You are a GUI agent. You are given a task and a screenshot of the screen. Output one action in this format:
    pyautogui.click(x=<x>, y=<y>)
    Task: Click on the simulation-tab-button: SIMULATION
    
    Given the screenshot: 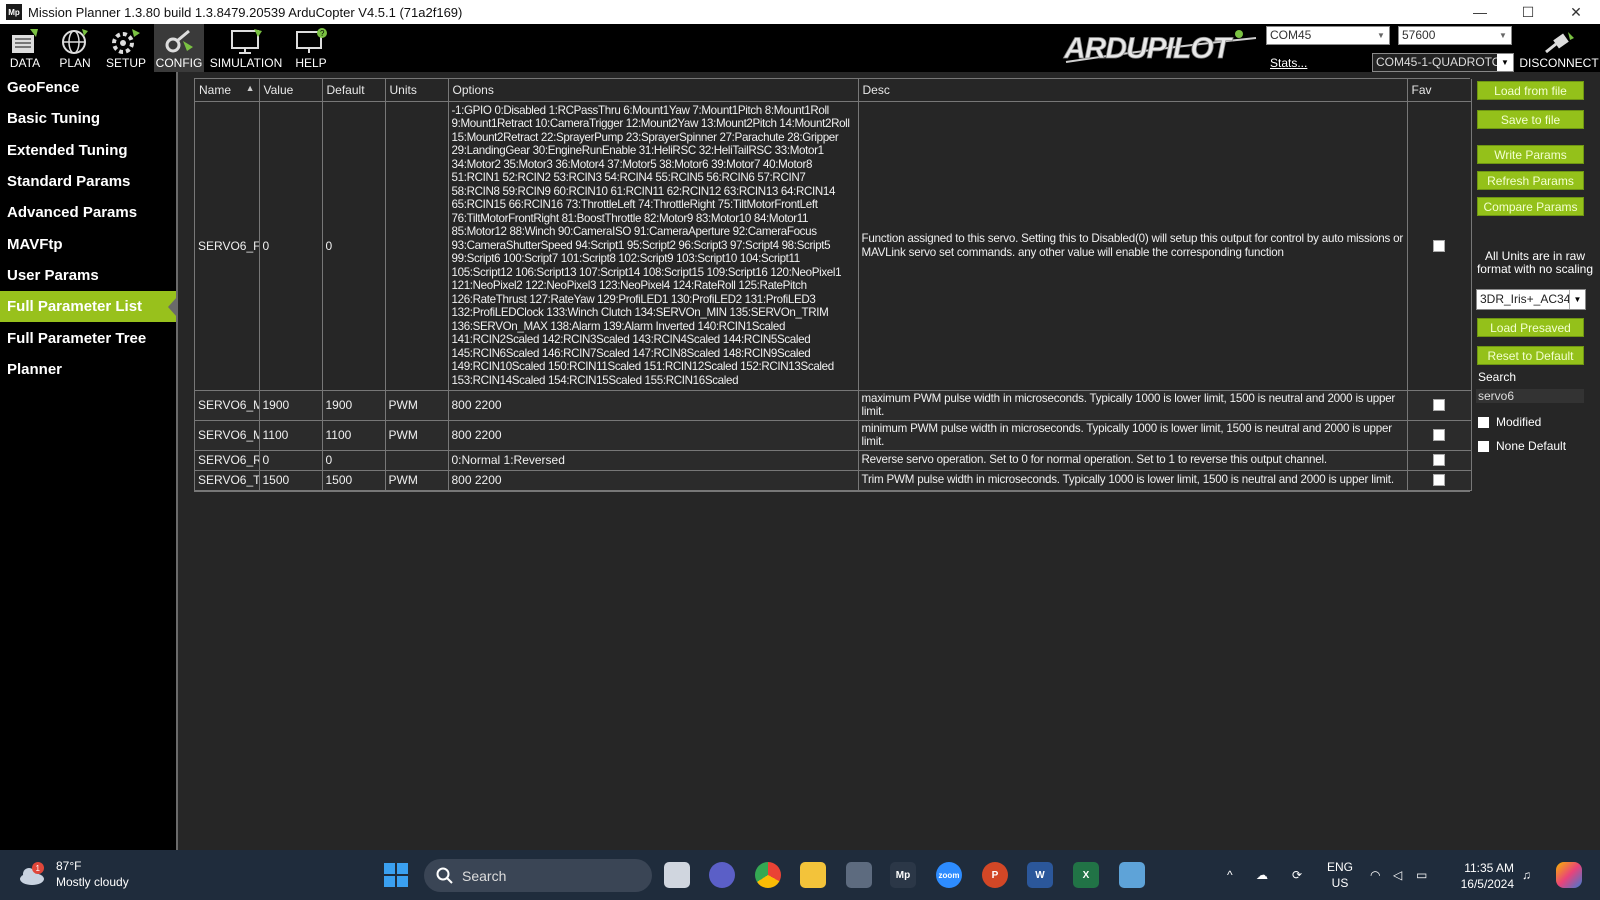 What is the action you would take?
    pyautogui.click(x=246, y=48)
    